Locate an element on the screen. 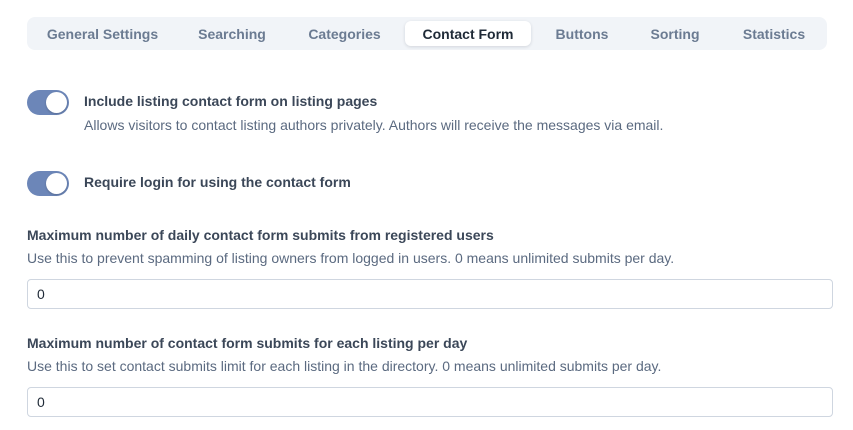 The image size is (853, 430). include-contact-form-toggle is located at coordinates (48, 102).